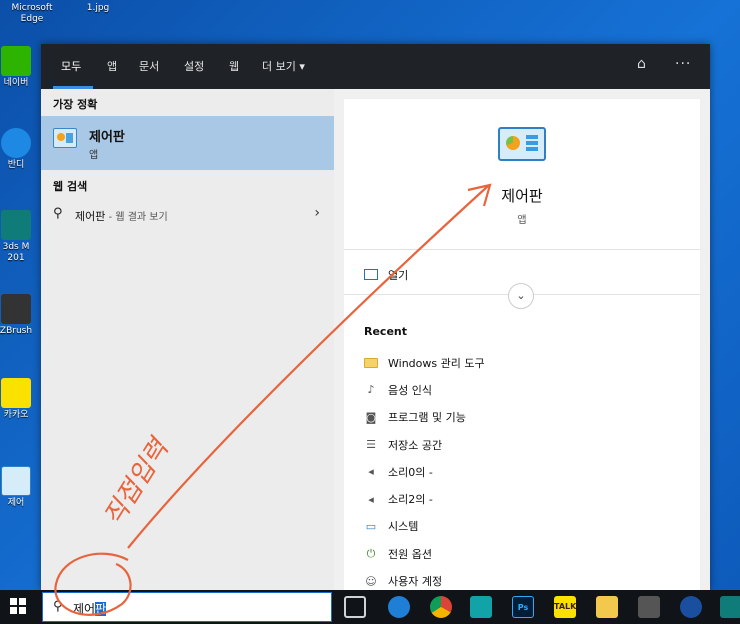 The height and width of the screenshot is (624, 740). I want to click on desktop-icon-jpg: 1.jpg, so click(98, 8).